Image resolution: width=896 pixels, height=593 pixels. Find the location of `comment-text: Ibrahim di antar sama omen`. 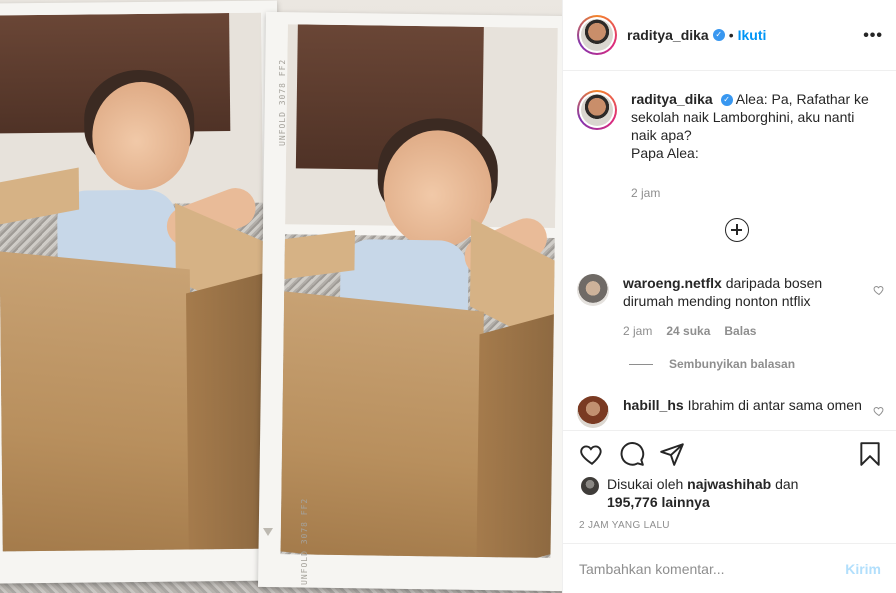

comment-text: Ibrahim di antar sama omen is located at coordinates (774, 405).